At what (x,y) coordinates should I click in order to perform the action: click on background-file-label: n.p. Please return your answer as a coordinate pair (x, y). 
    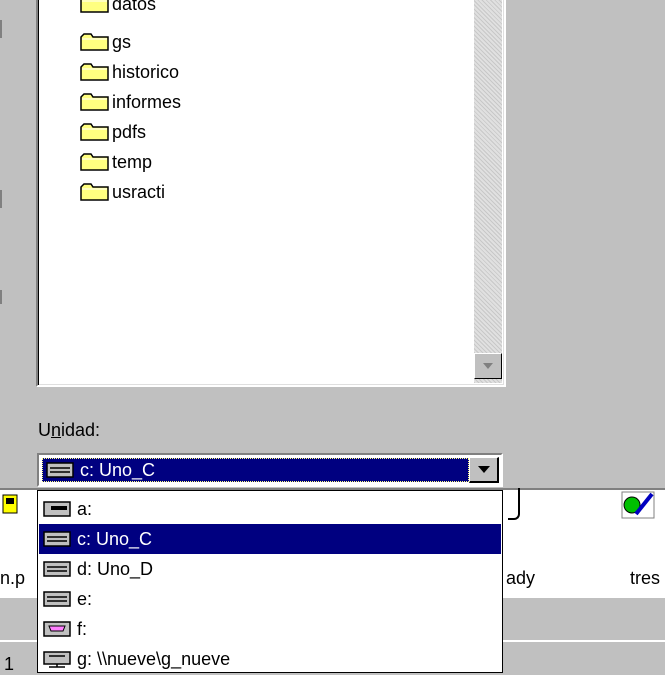
    Looking at the image, I should click on (13, 578).